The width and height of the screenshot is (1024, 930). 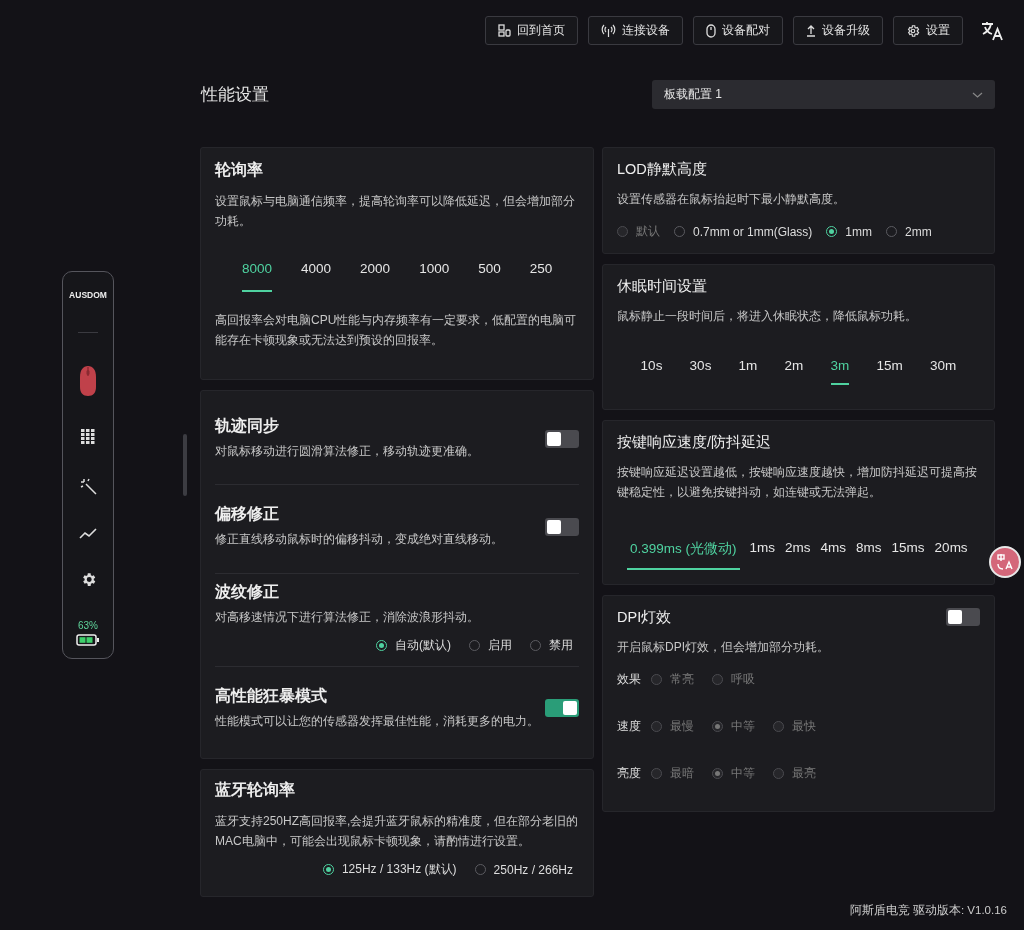 I want to click on card-description: 按键响应延迟设置越低，按键响应速度越快，增加防抖延迟可提高按键稳定性，以避免按键抖动，如连键或无法弹起。, so click(x=797, y=482).